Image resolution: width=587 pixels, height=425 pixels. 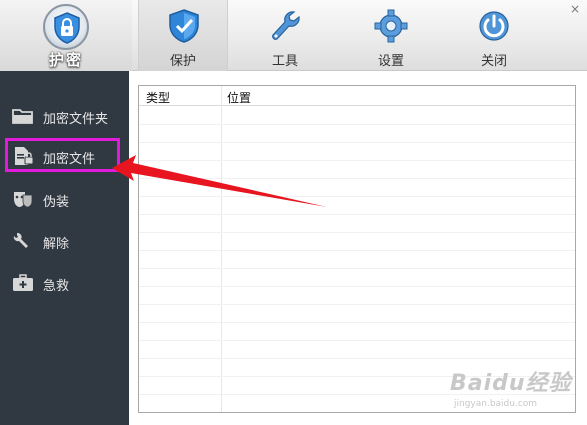 What do you see at coordinates (56, 202) in the screenshot?
I see `sidebar-item-label: 伪装` at bounding box center [56, 202].